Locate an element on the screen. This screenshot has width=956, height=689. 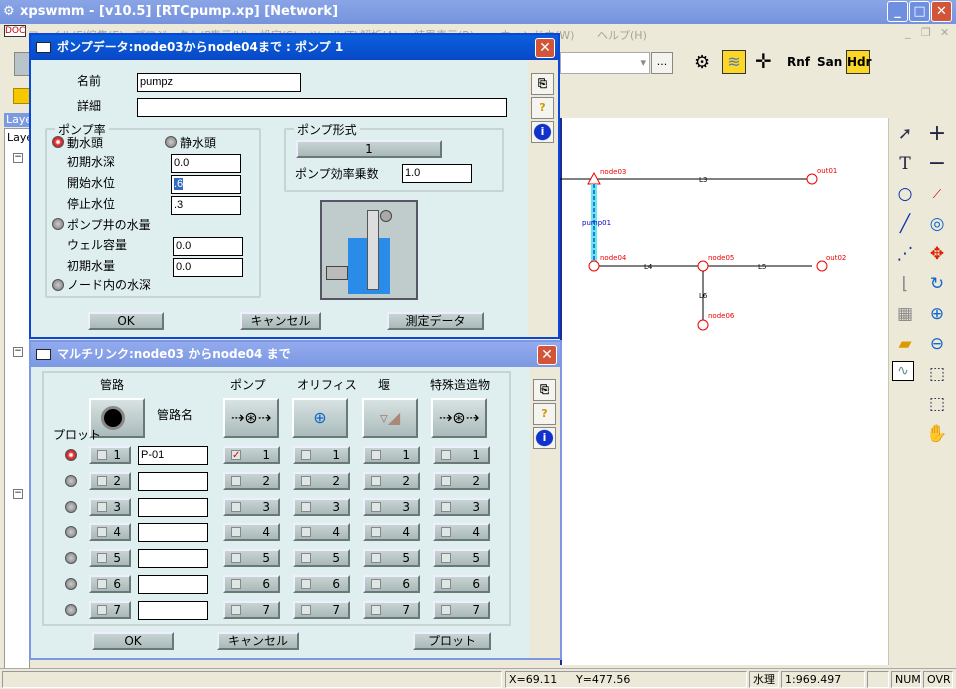
pipe-checkbox-6: 6 is located at coordinates (110, 584).